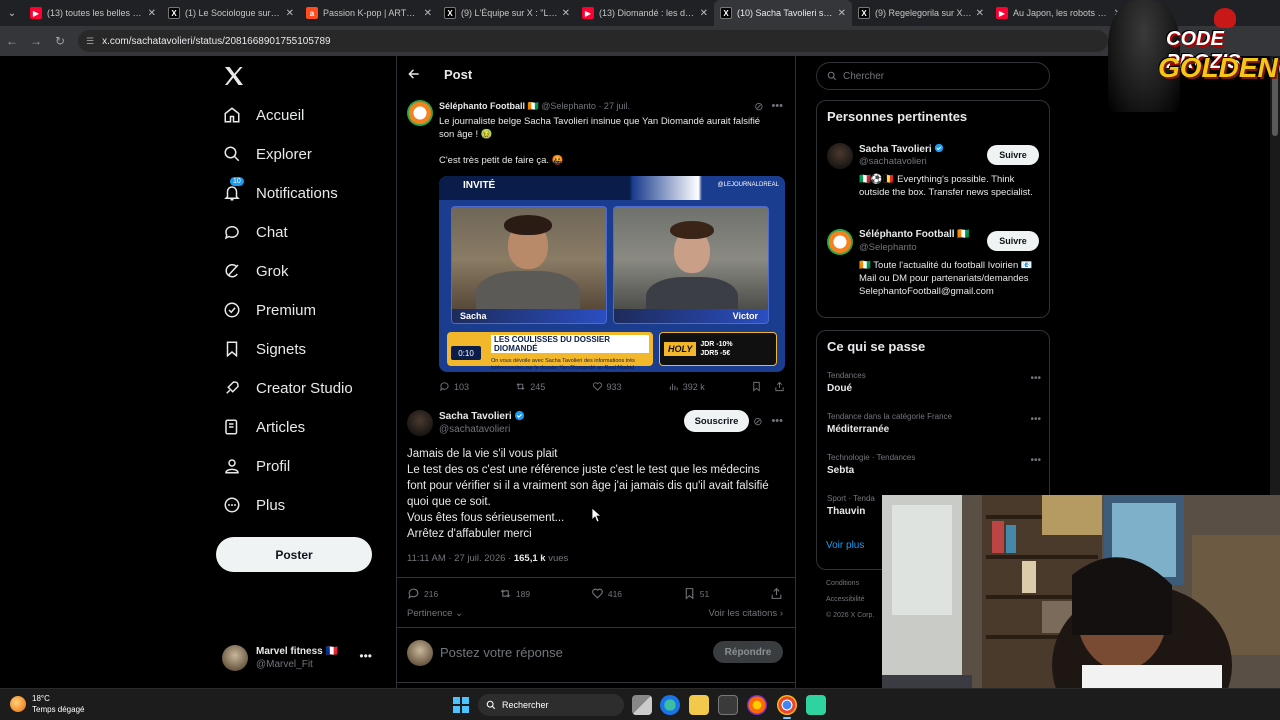  I want to click on app-icon, so click(816, 705).